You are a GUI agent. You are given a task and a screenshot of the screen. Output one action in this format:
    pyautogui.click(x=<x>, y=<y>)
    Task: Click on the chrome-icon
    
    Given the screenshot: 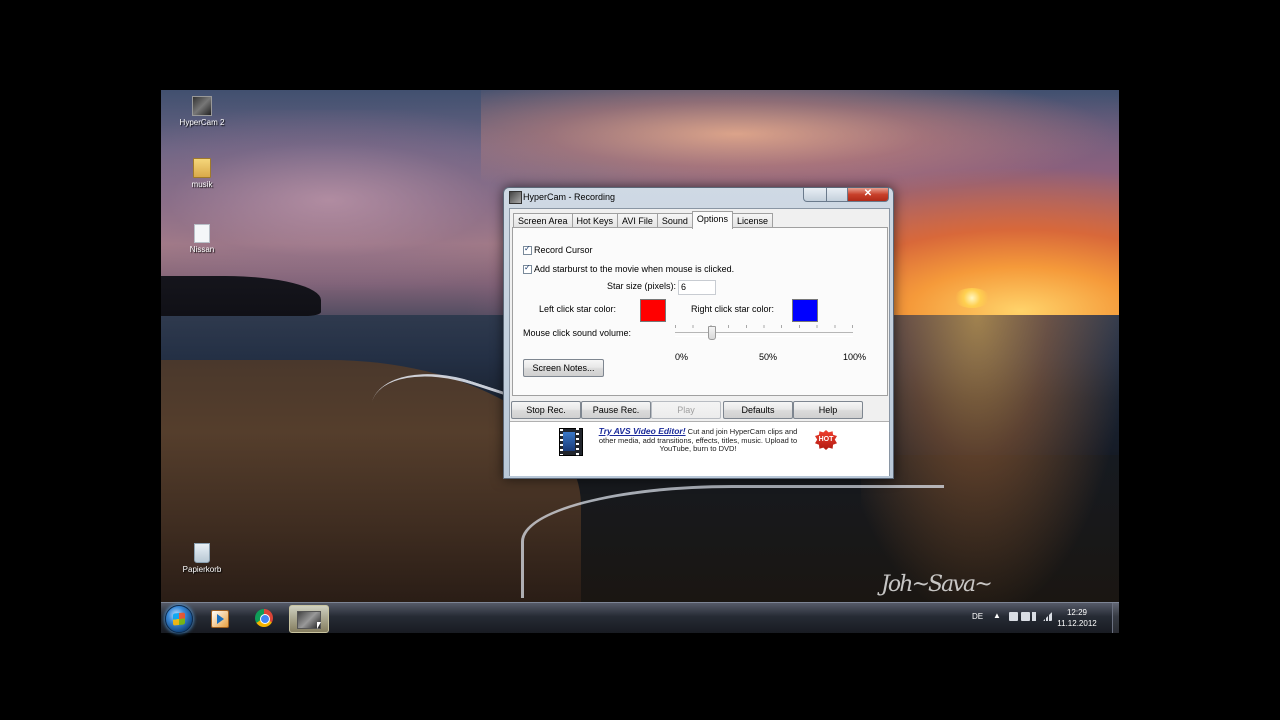 What is the action you would take?
    pyautogui.click(x=264, y=618)
    